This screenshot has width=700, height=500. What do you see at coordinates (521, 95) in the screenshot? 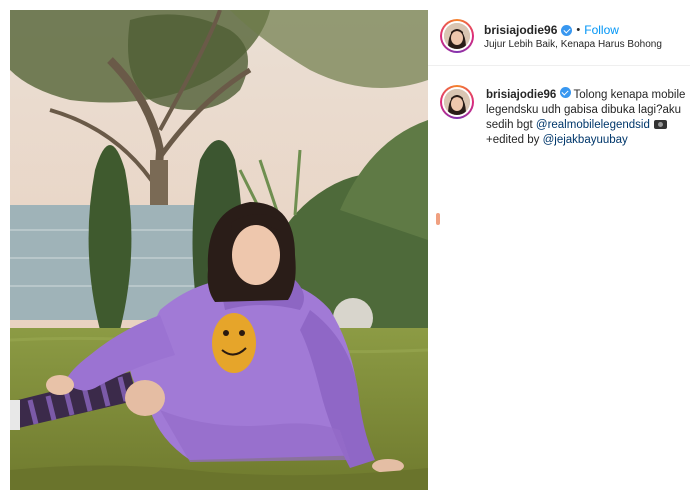
I see `caption-username-link: brisiajodie96` at bounding box center [521, 95].